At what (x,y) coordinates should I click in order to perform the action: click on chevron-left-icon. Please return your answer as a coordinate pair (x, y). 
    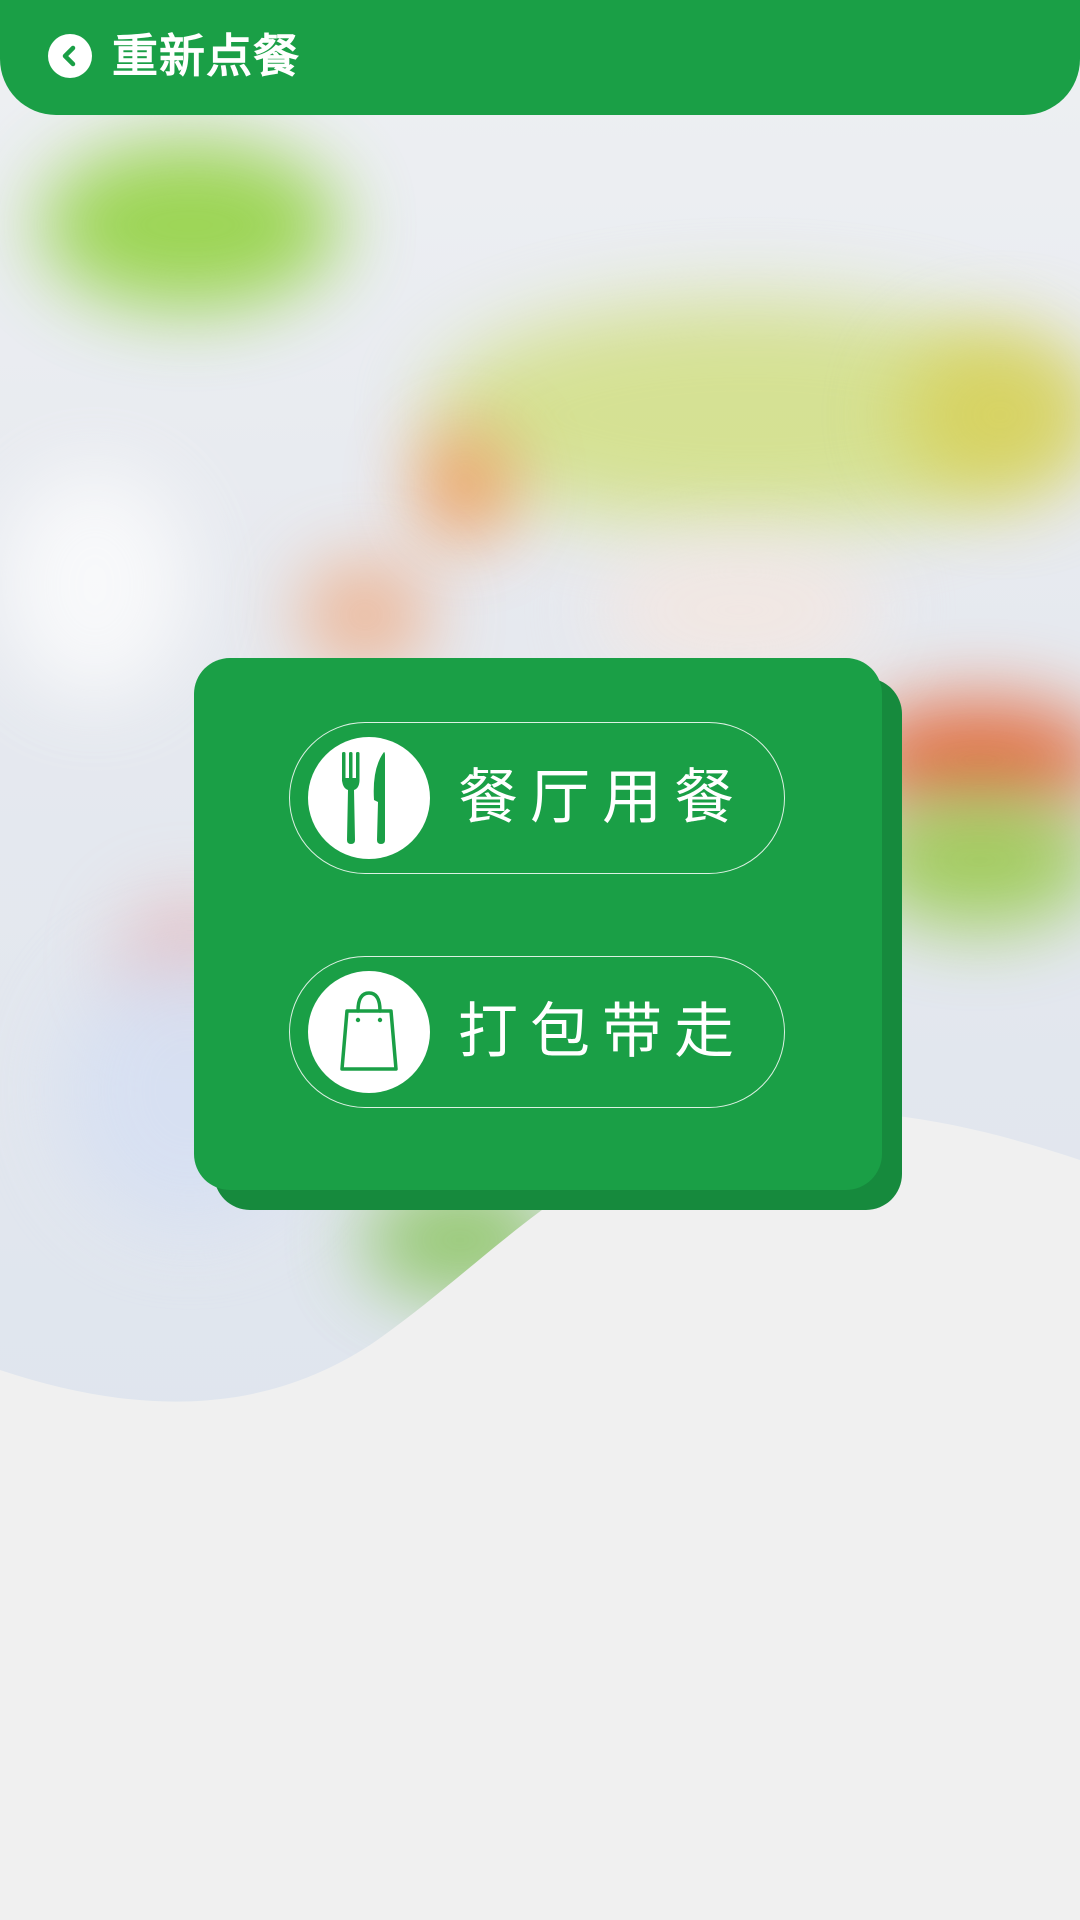
    Looking at the image, I should click on (69, 56).